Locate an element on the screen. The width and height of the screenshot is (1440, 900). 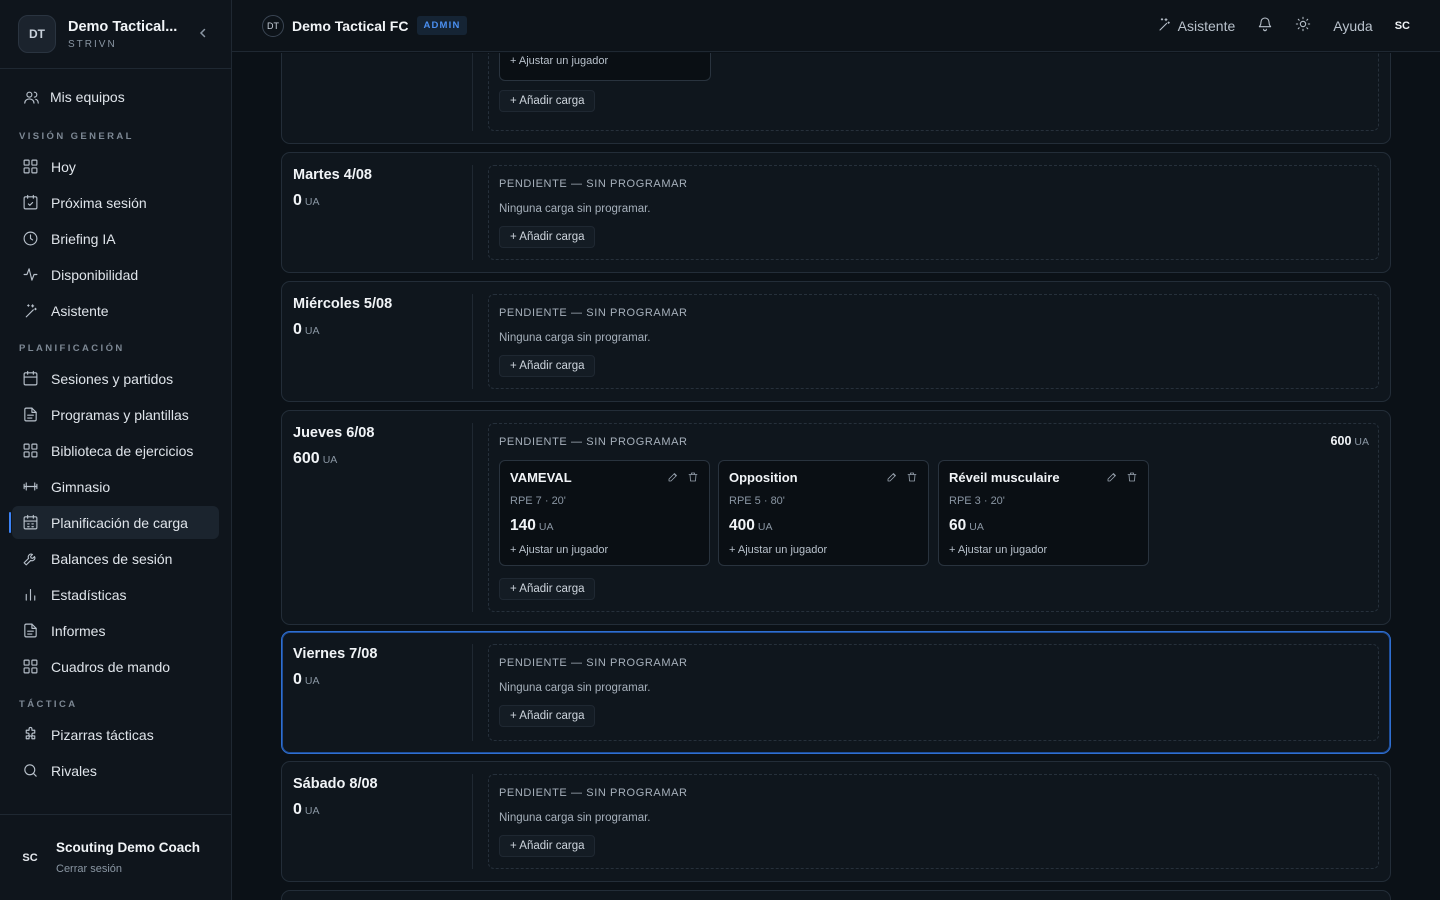
sidebar-item-next-session: Próxima sesión is located at coordinates (115, 202).